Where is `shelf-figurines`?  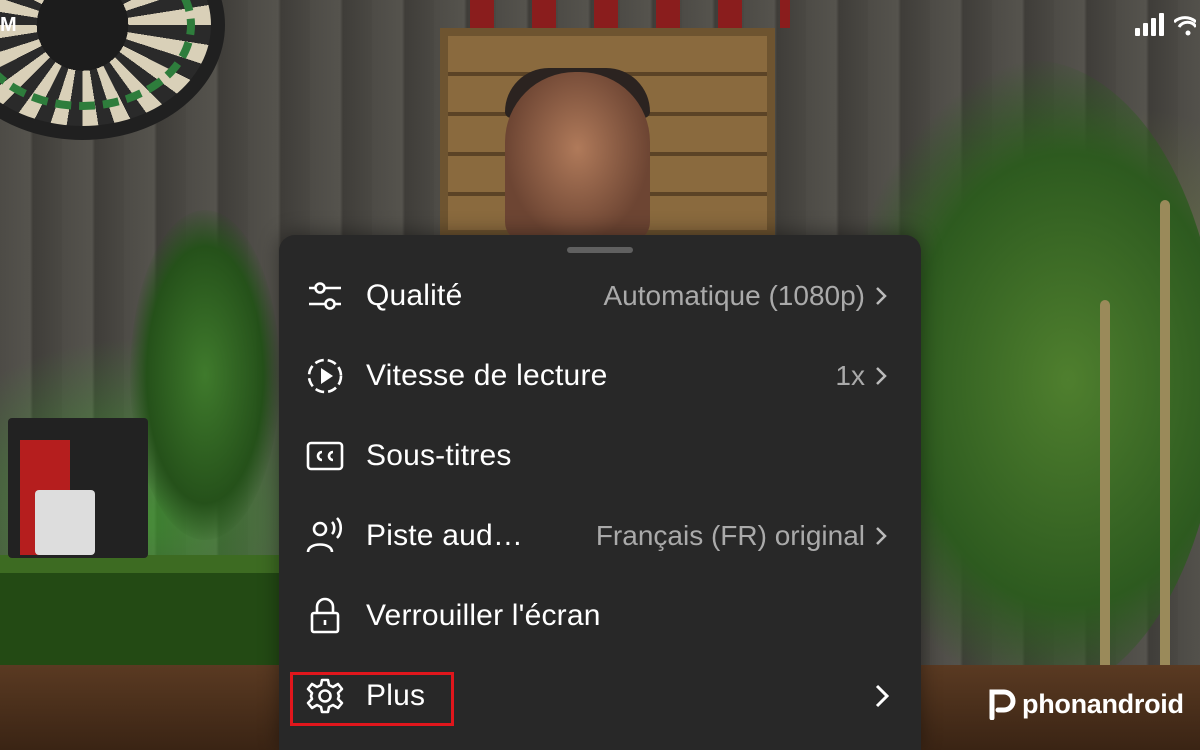 shelf-figurines is located at coordinates (630, 14).